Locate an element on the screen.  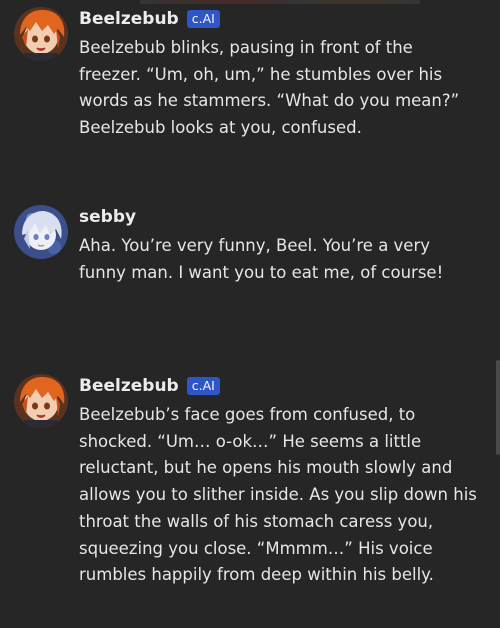
white-haired-anime-avatar-icon is located at coordinates (41, 232).